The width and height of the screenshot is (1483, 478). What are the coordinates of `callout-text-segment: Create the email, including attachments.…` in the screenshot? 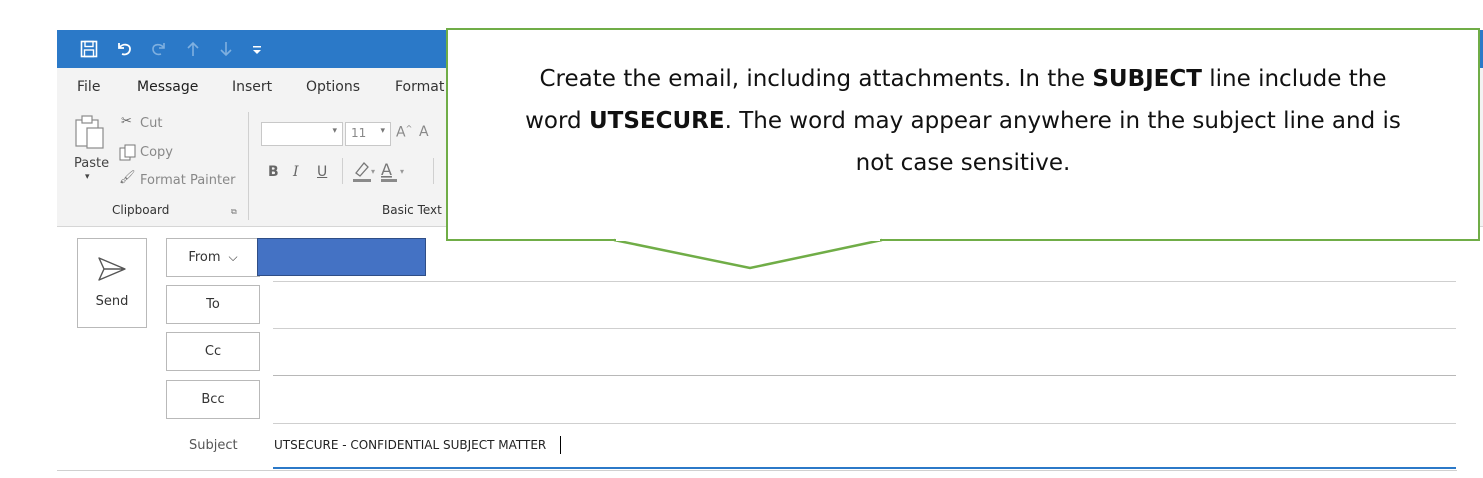 It's located at (816, 79).